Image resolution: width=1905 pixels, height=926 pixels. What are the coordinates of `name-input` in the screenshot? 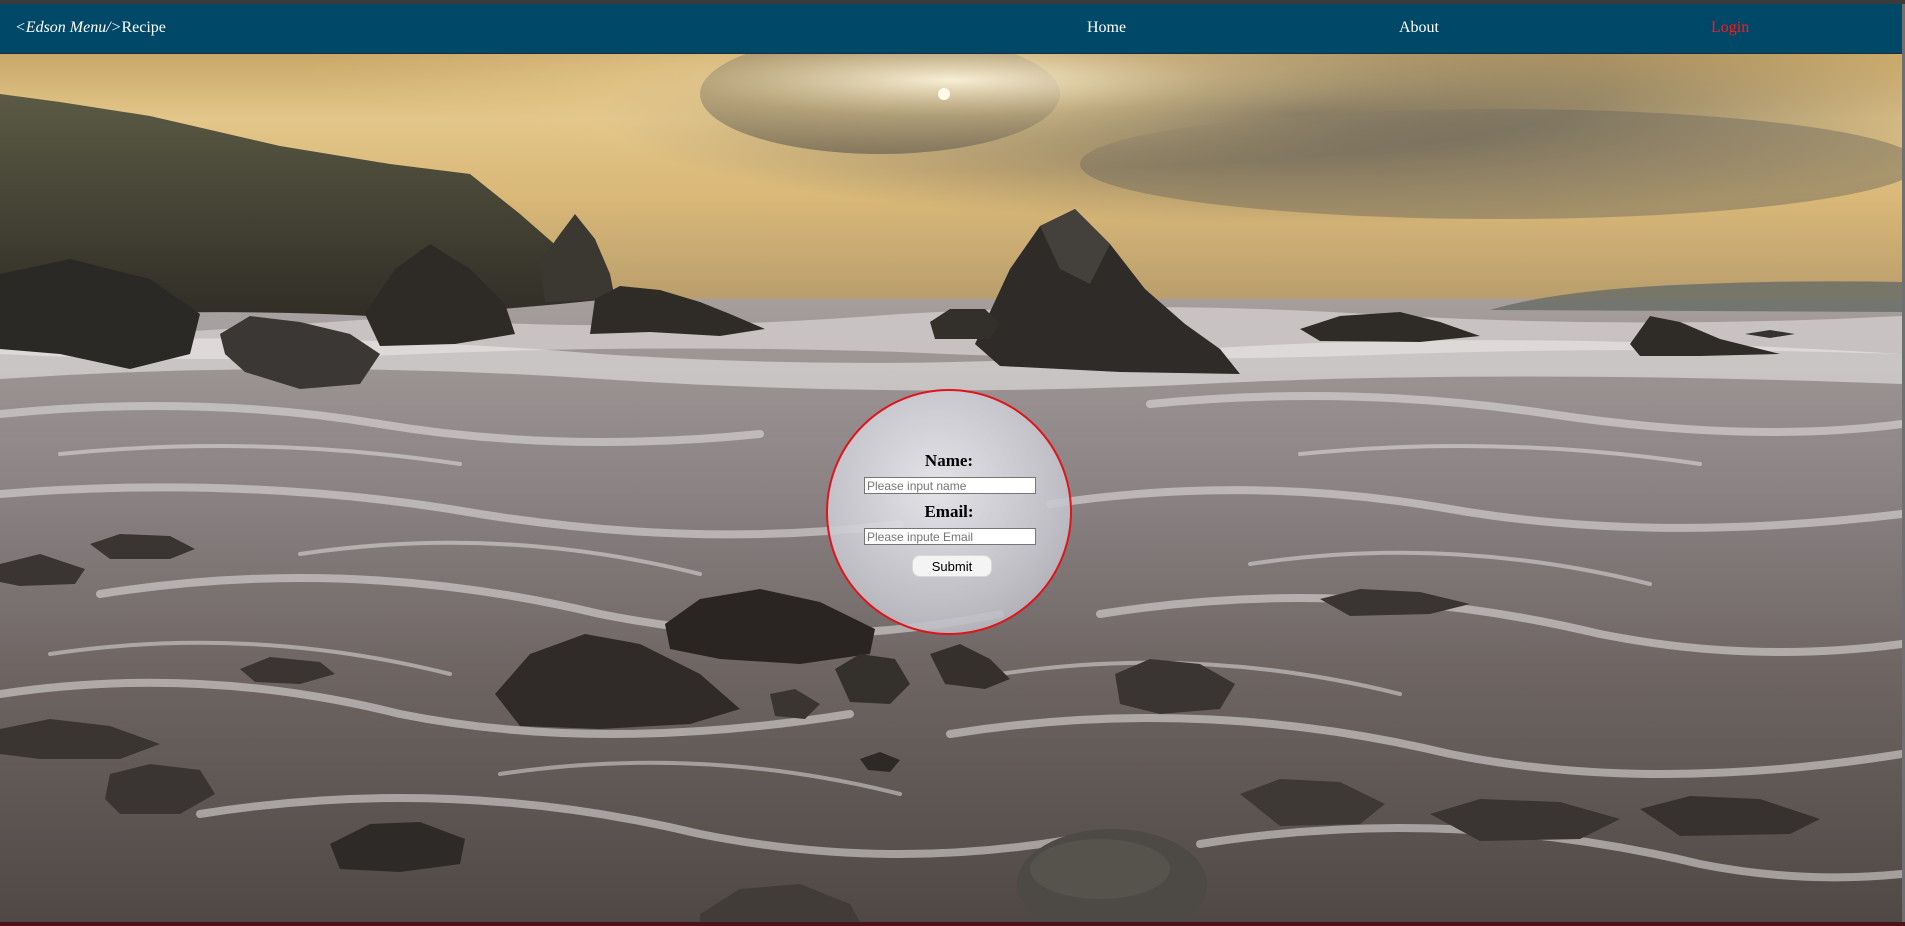 It's located at (950, 485).